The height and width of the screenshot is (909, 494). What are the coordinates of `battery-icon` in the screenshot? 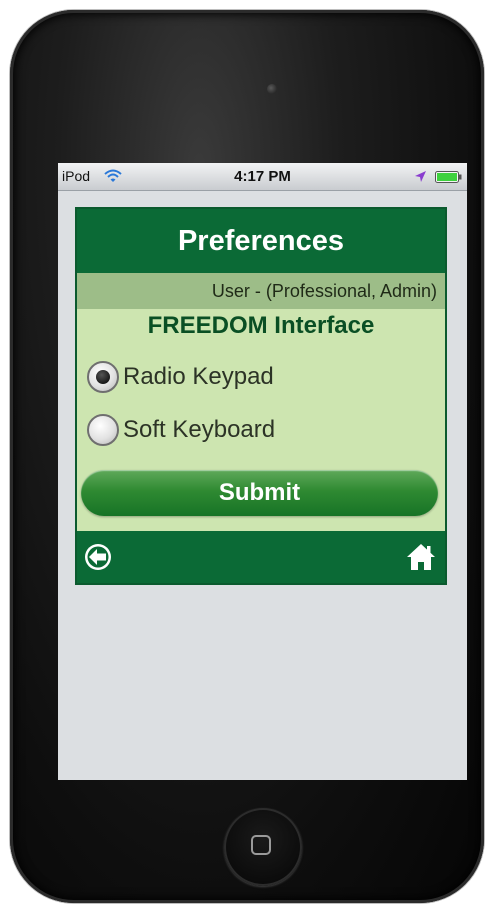 It's located at (448, 177).